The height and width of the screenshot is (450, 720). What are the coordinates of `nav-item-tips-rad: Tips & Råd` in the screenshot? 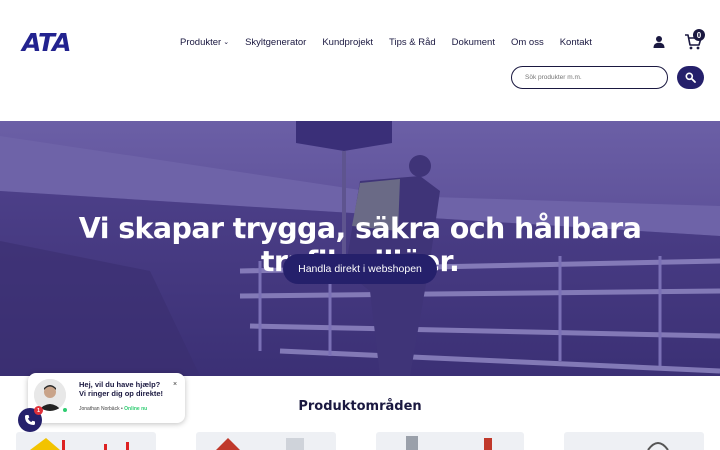 It's located at (412, 42).